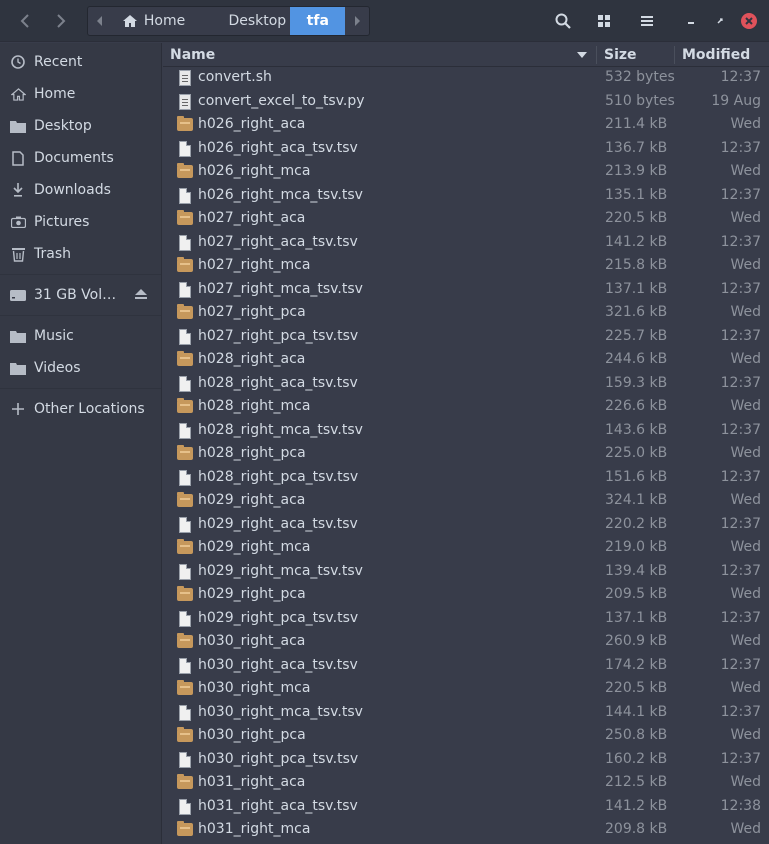 The image size is (769, 844). What do you see at coordinates (80, 190) in the screenshot?
I see `sidebar-item-downloads: Downloads` at bounding box center [80, 190].